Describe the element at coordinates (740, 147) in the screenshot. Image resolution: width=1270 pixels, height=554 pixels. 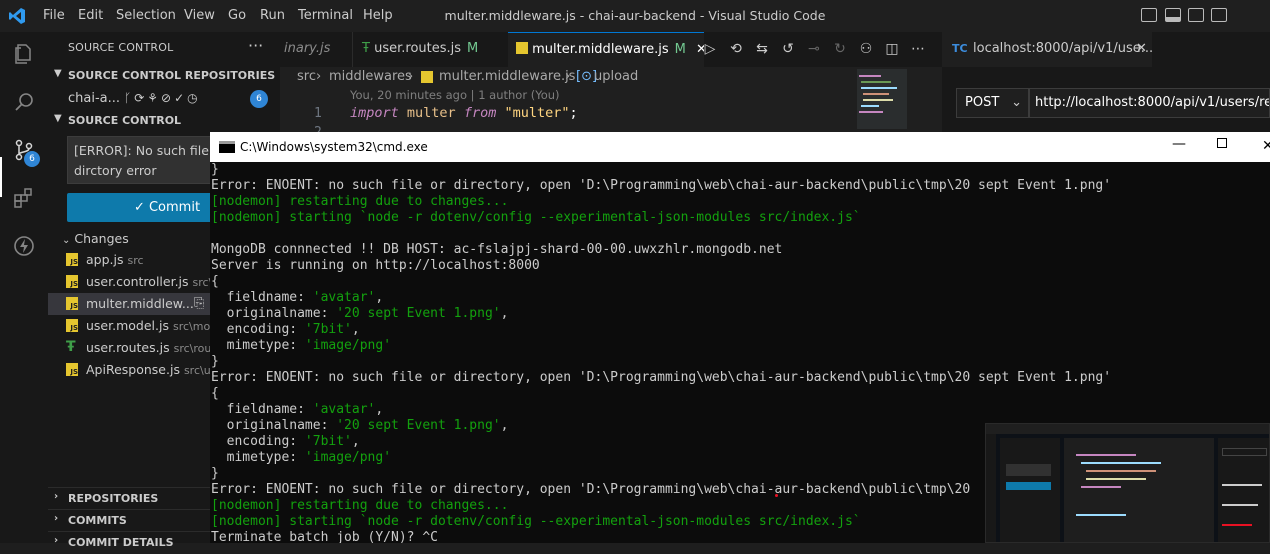
I see `cmd-titlebar: C:\Windows\system32\cmd.exe — ✕` at that location.